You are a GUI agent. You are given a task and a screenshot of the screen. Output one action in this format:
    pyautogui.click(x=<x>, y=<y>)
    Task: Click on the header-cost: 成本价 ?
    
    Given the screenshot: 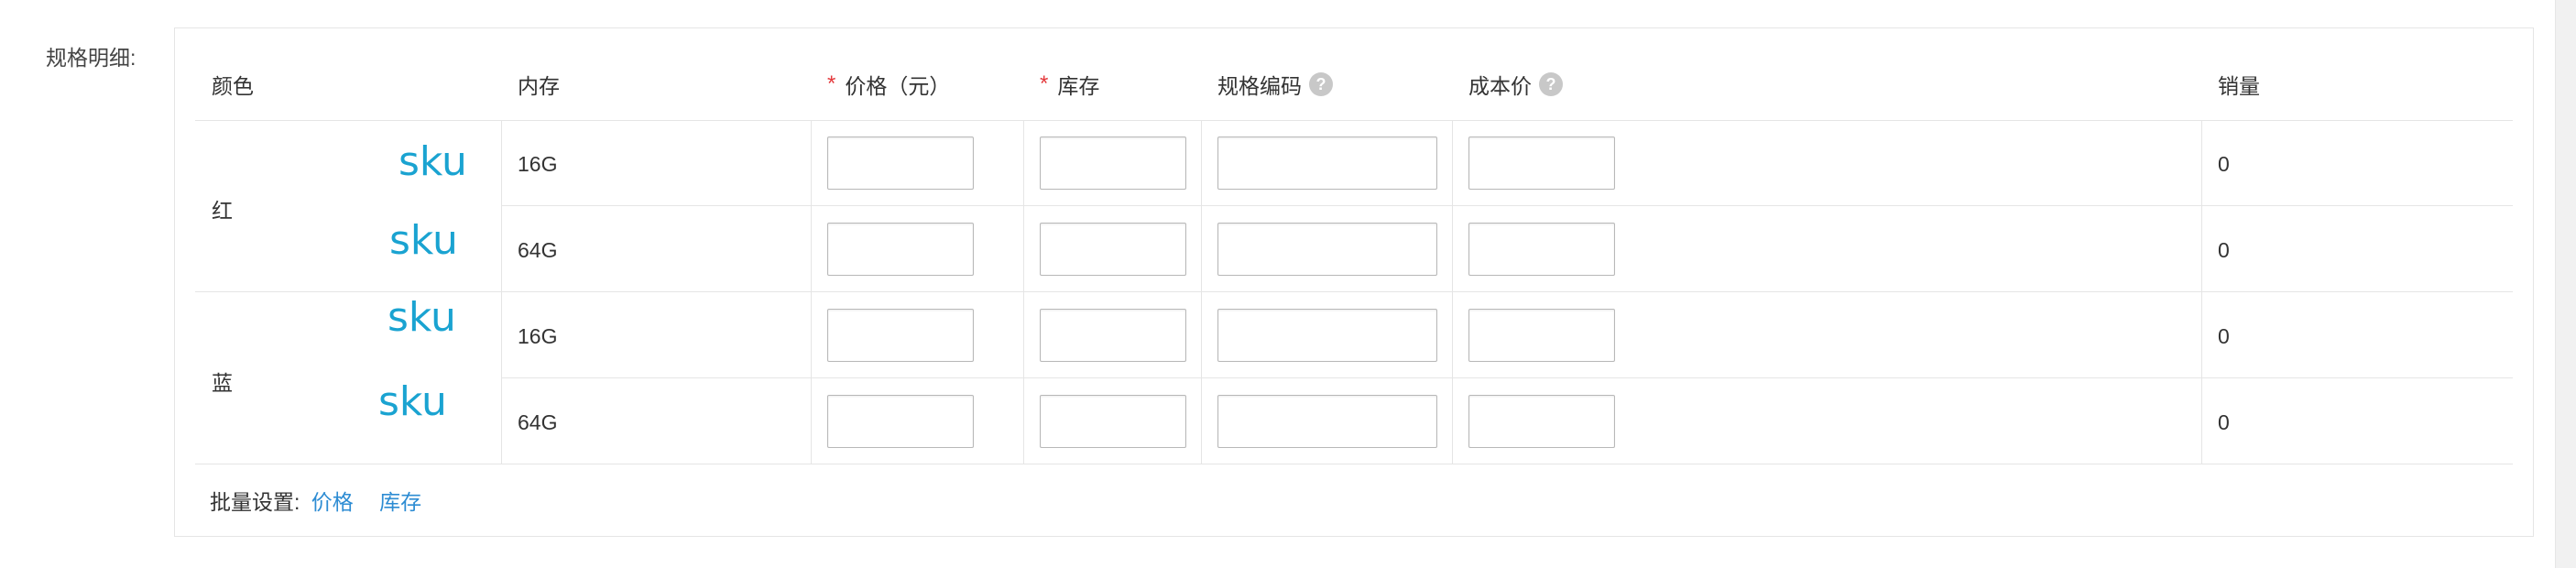 What is the action you would take?
    pyautogui.click(x=1516, y=85)
    